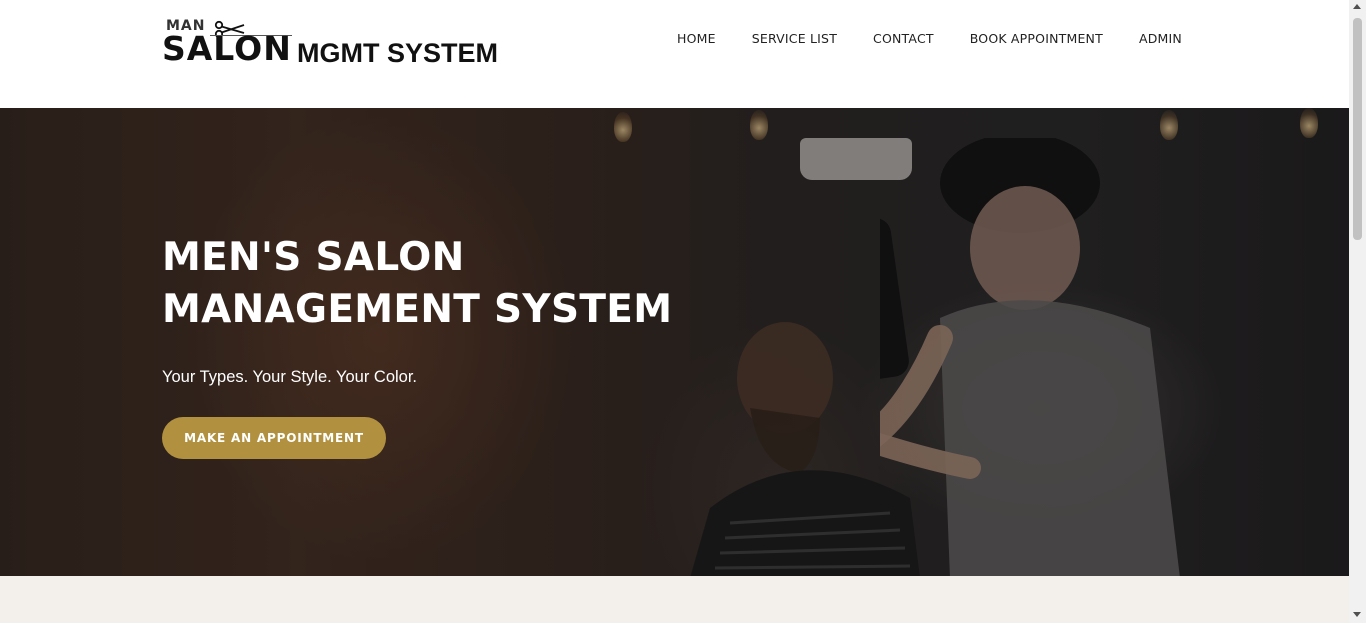 The width and height of the screenshot is (1366, 623). Describe the element at coordinates (313, 257) in the screenshot. I see `hero-title-line1: MEN'S SALON` at that location.